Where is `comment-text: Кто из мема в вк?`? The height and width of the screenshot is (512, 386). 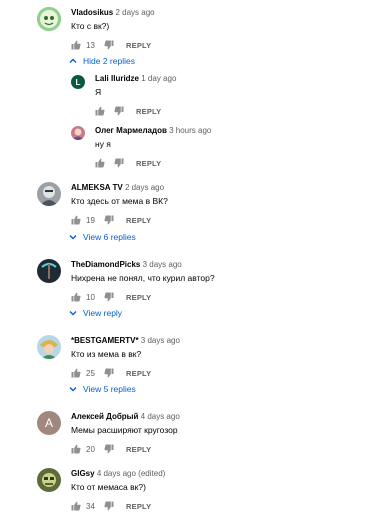
comment-text: Кто из мема в вк? is located at coordinates (106, 354).